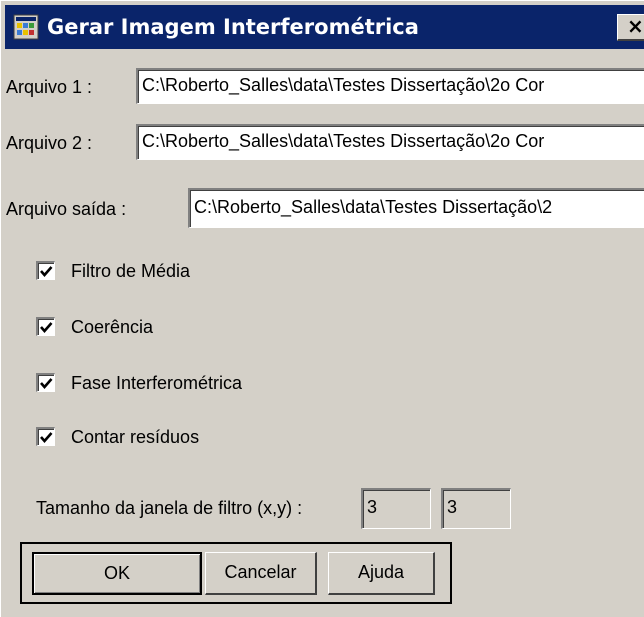  Describe the element at coordinates (66, 209) in the screenshot. I see `arquivo-saida-label: Arquivo saída :` at that location.